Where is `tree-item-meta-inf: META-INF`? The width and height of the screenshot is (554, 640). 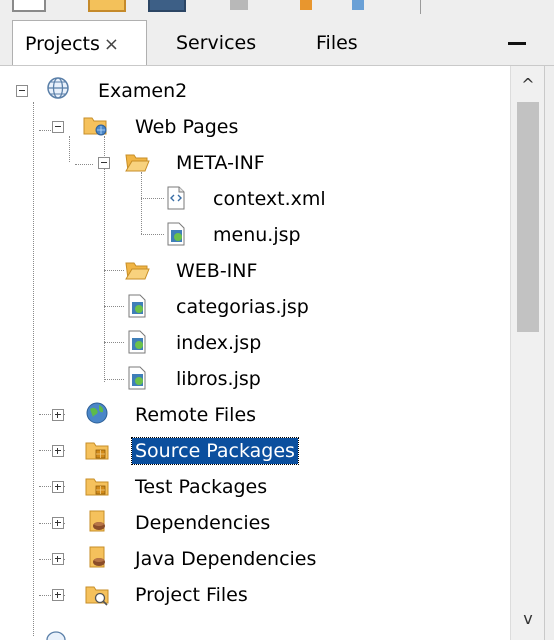
tree-item-meta-inf: META-INF is located at coordinates (250, 165).